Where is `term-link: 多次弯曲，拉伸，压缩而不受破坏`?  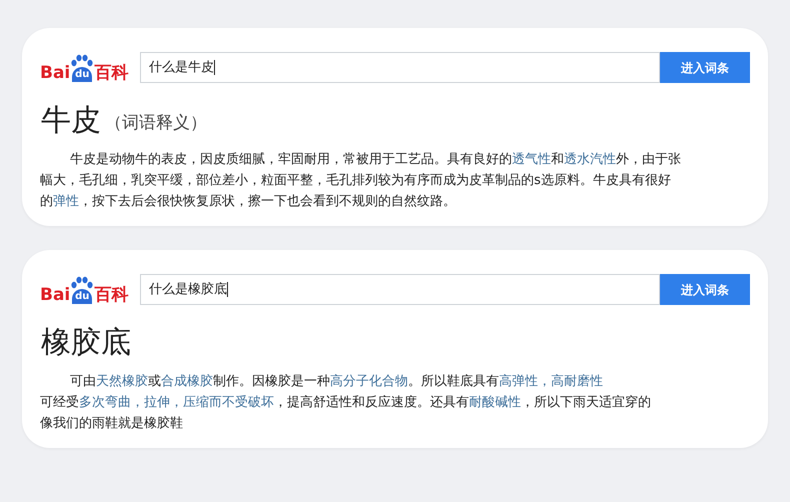
term-link: 多次弯曲，拉伸，压缩而不受破坏 is located at coordinates (176, 402).